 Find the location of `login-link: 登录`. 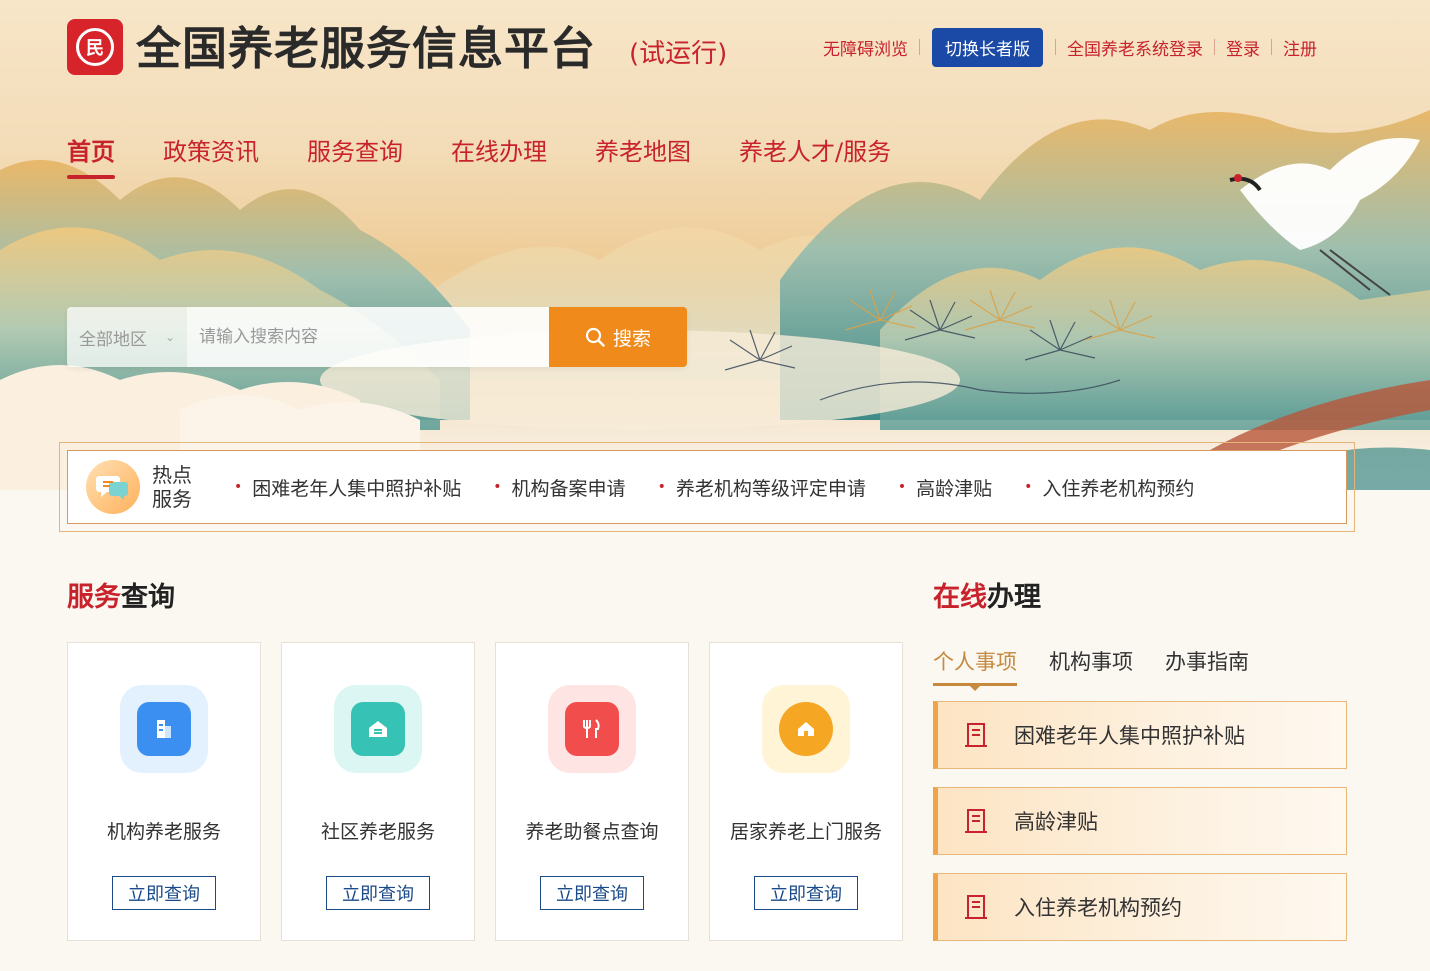

login-link: 登录 is located at coordinates (1243, 47).